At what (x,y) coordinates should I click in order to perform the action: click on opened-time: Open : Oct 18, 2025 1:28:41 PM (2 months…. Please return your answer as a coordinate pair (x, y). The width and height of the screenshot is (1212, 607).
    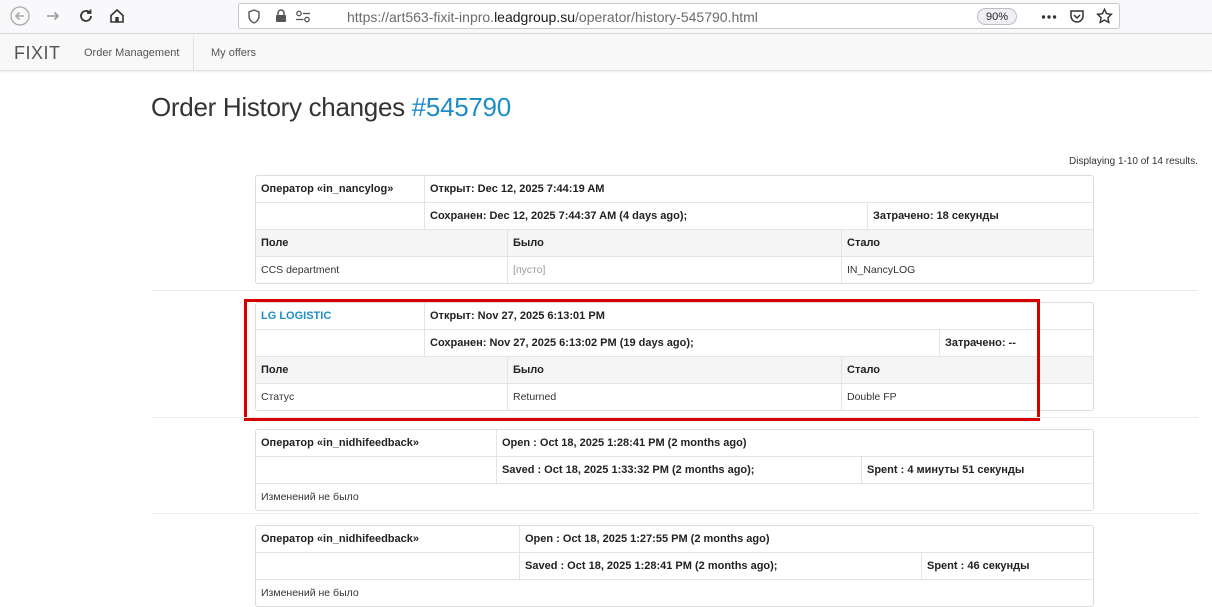
    Looking at the image, I should click on (795, 443).